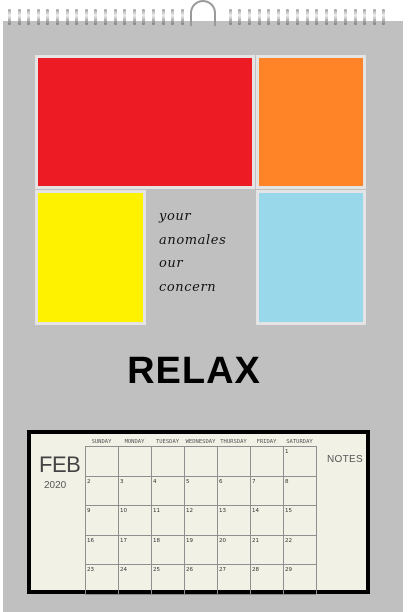 The height and width of the screenshot is (612, 408). What do you see at coordinates (156, 540) in the screenshot?
I see `day-number: 18` at bounding box center [156, 540].